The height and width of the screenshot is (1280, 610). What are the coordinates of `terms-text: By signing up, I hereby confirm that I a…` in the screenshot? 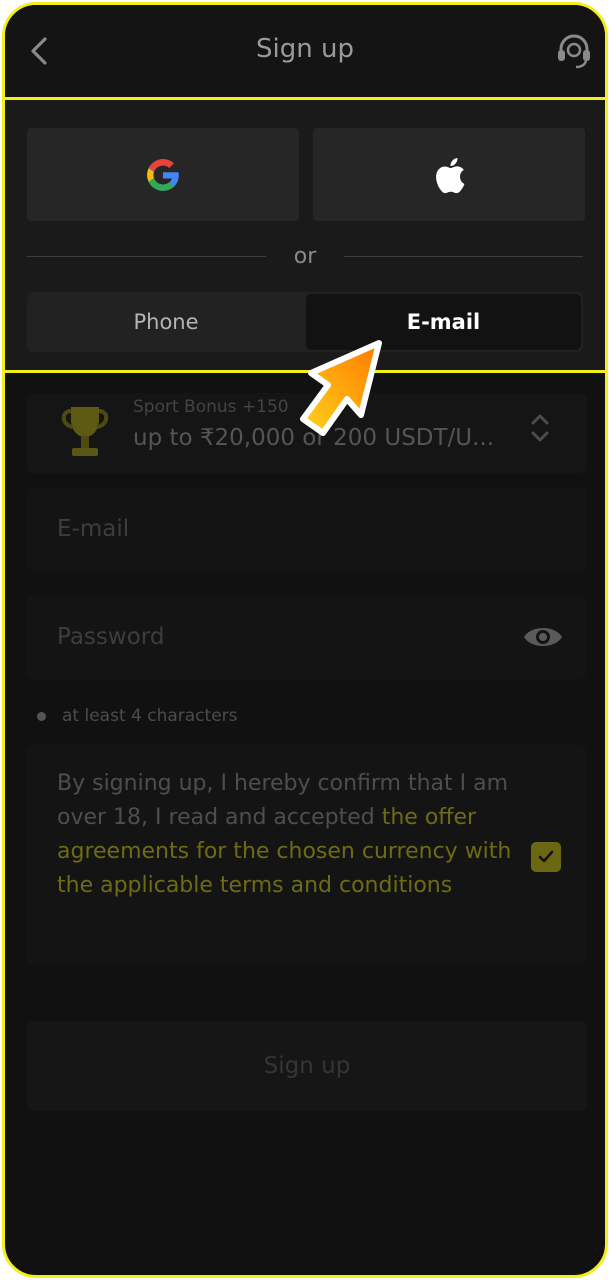 It's located at (292, 835).